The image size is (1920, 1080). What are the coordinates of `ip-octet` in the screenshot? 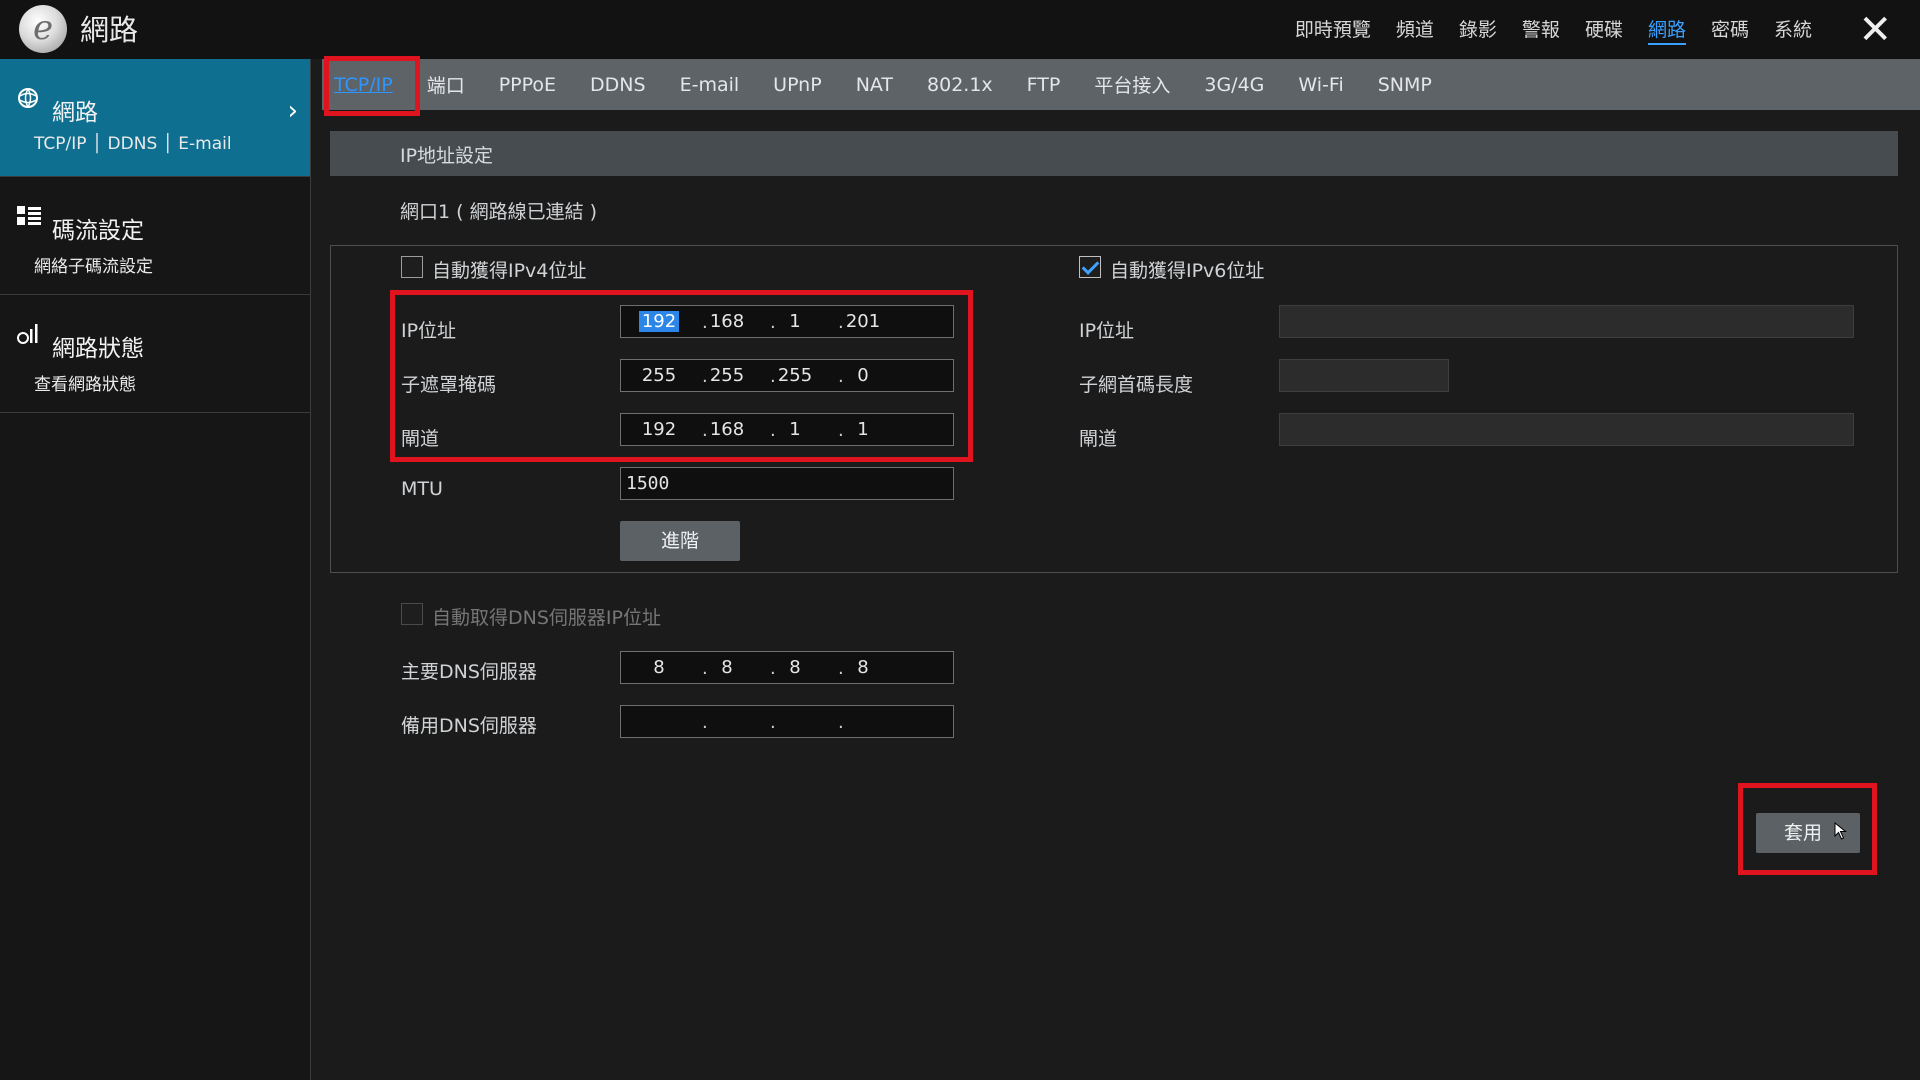 It's located at (659, 721).